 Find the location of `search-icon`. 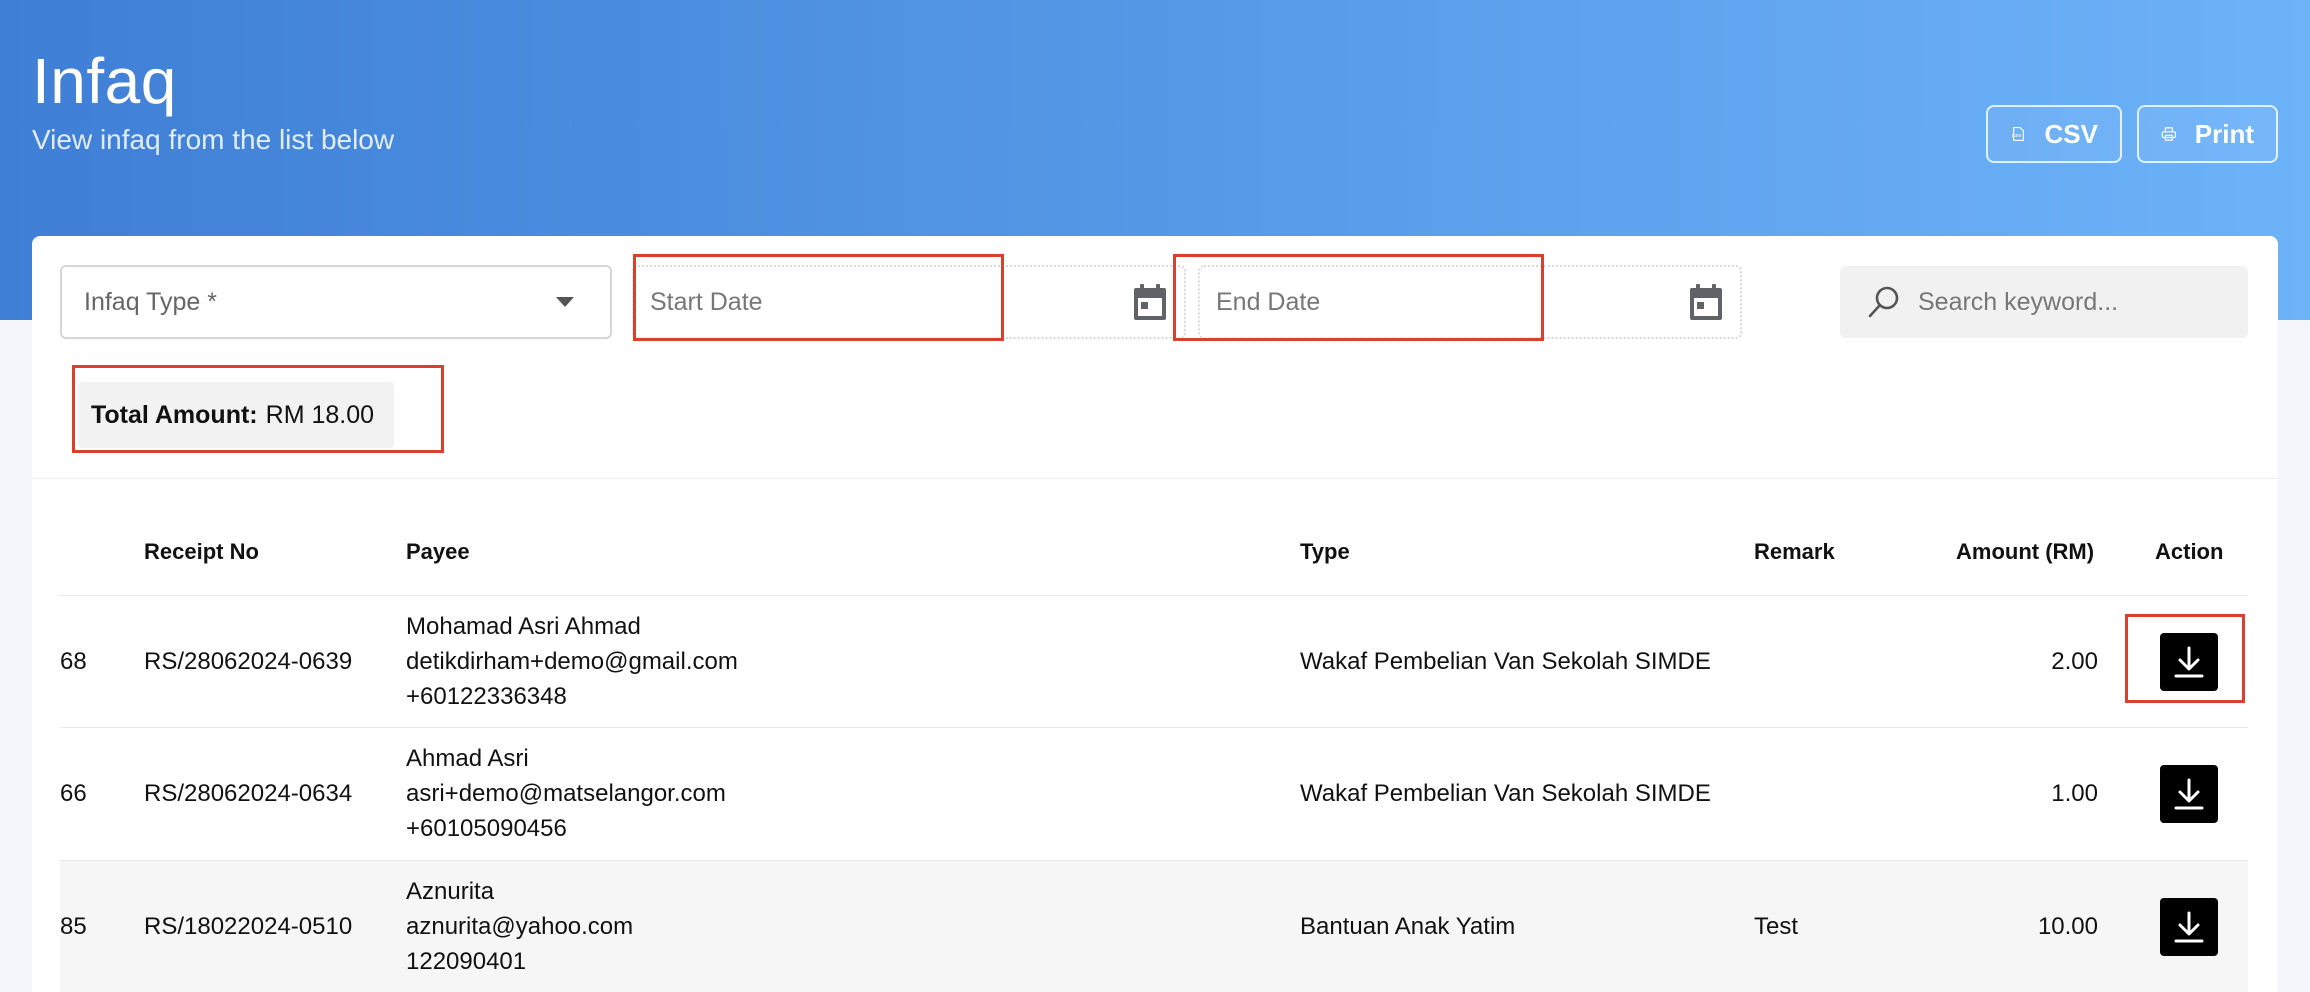

search-icon is located at coordinates (1883, 302).